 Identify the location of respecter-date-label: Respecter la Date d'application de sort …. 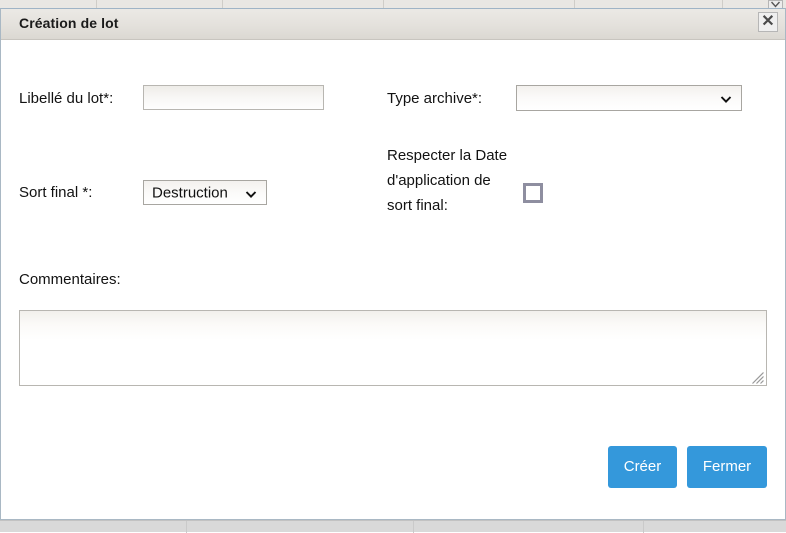
(447, 180).